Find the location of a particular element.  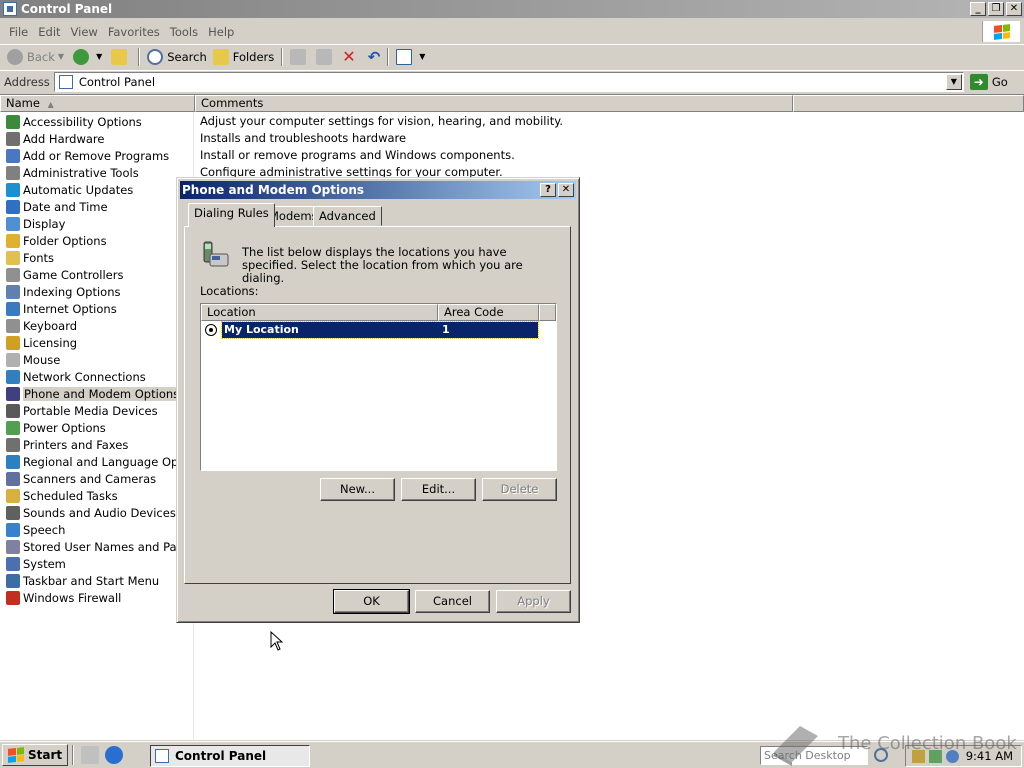

tab-dialing-rules: Dialing Rules is located at coordinates (231, 215).